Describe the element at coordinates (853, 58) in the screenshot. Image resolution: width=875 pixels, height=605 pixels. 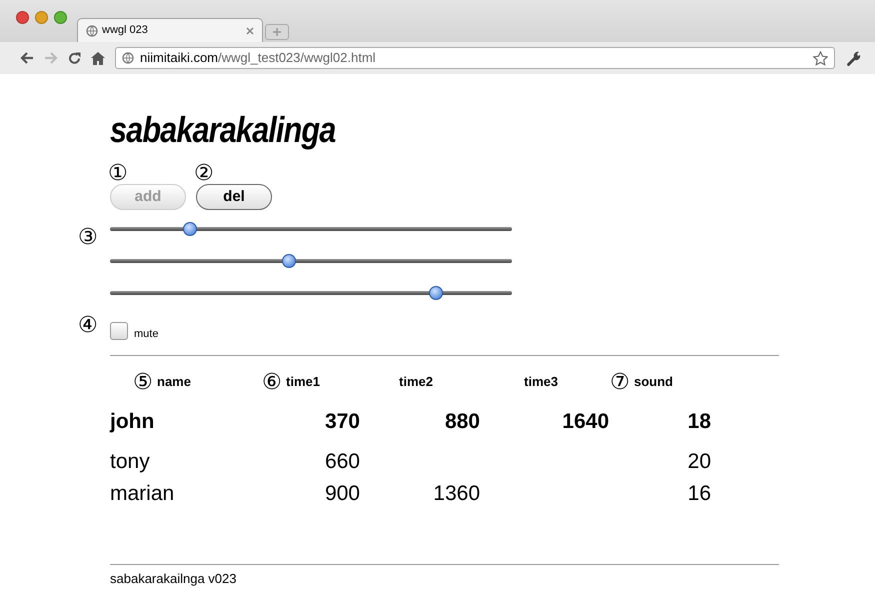
I see `wrench-icon` at that location.